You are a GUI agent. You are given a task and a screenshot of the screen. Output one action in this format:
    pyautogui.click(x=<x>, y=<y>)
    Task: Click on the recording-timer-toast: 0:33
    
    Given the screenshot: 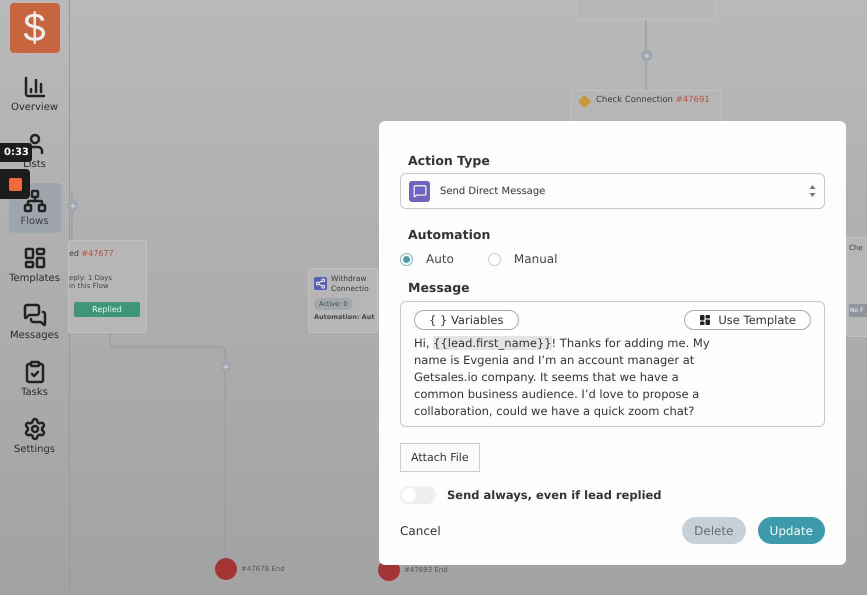 What is the action you would take?
    pyautogui.click(x=16, y=152)
    